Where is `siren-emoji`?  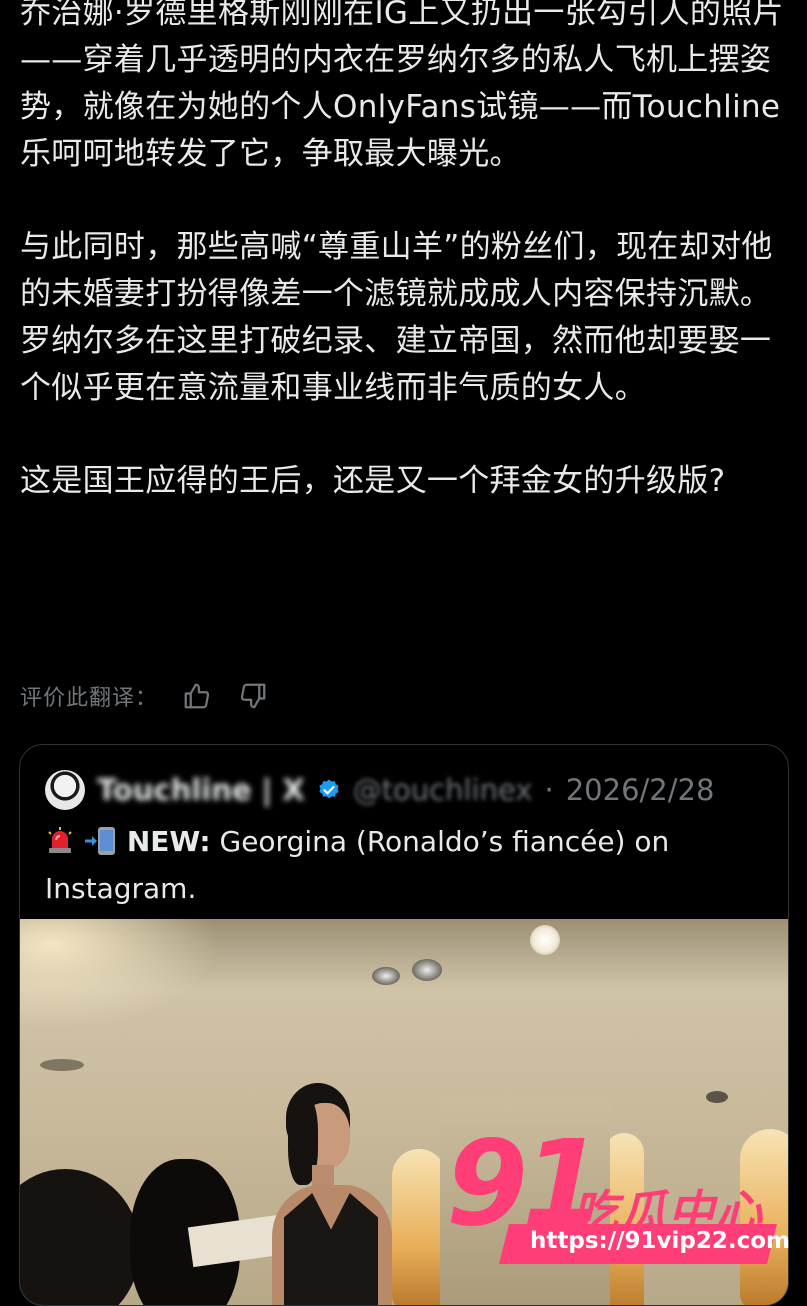 siren-emoji is located at coordinates (60, 847).